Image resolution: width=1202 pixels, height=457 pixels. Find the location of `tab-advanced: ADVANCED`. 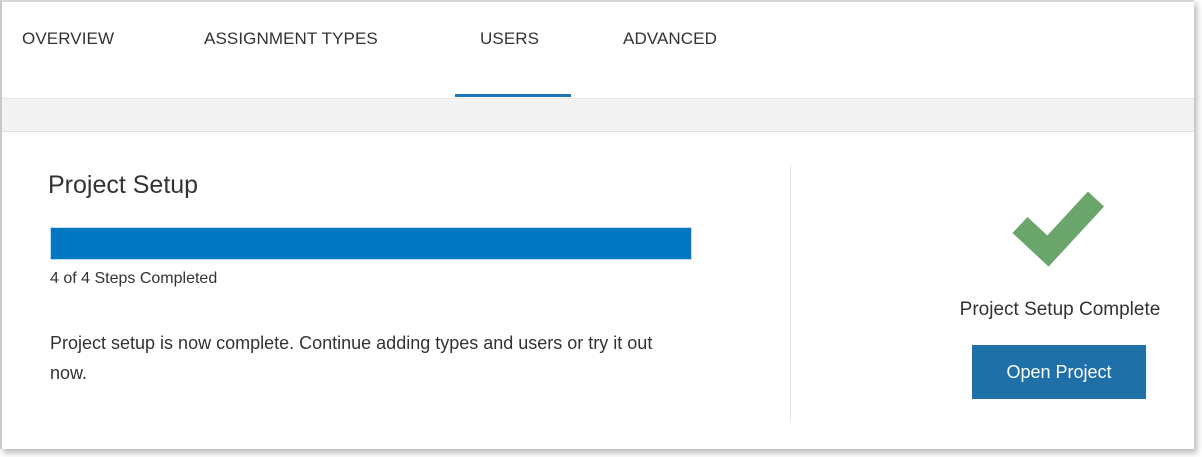

tab-advanced: ADVANCED is located at coordinates (670, 39).